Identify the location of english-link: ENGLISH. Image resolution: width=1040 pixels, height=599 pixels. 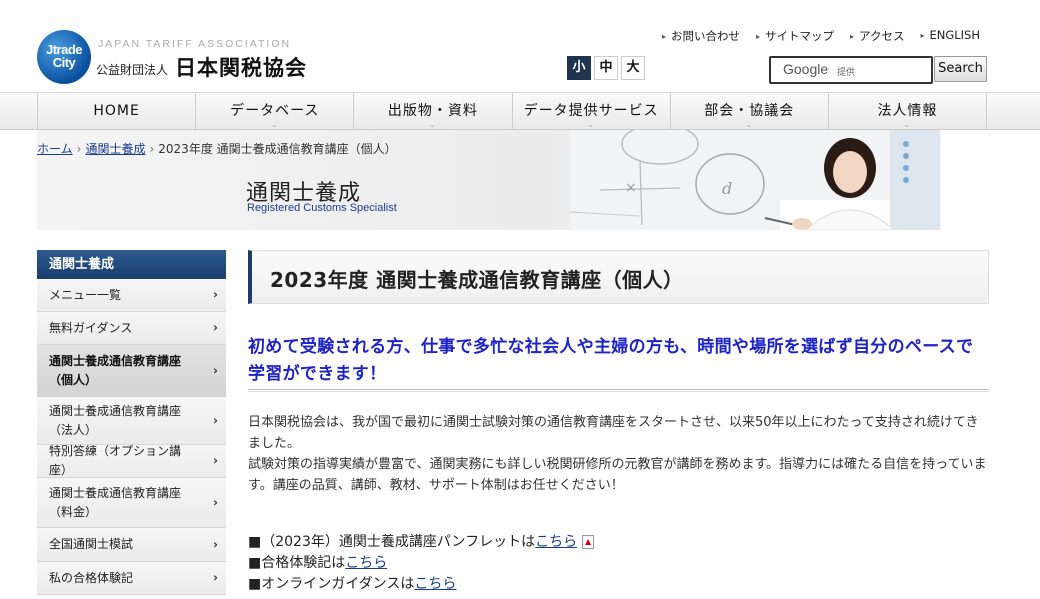
(950, 36).